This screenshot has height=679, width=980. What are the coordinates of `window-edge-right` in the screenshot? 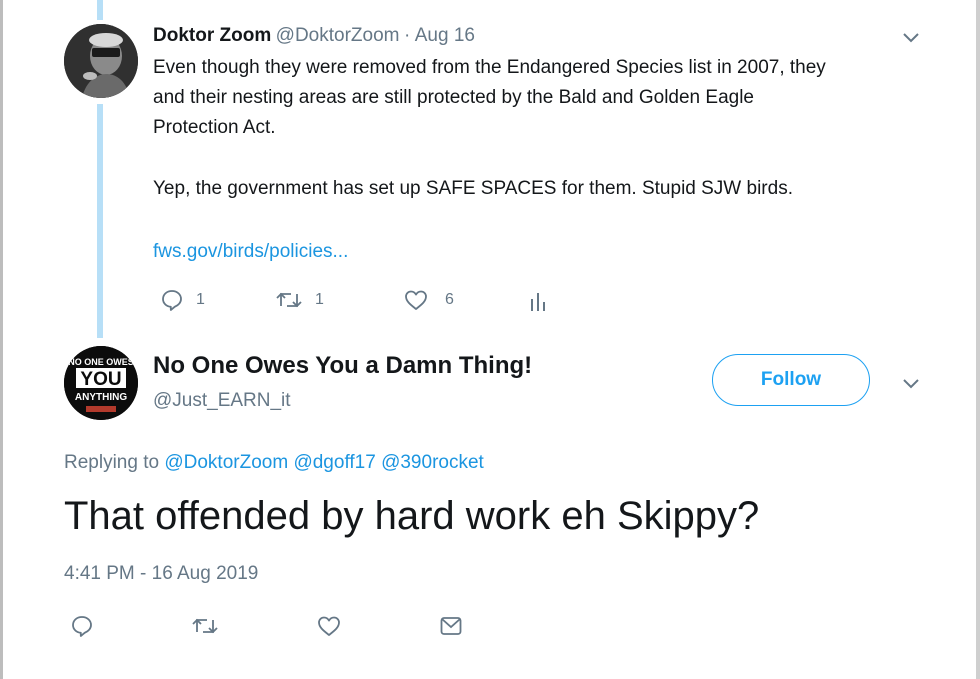 It's located at (978, 339).